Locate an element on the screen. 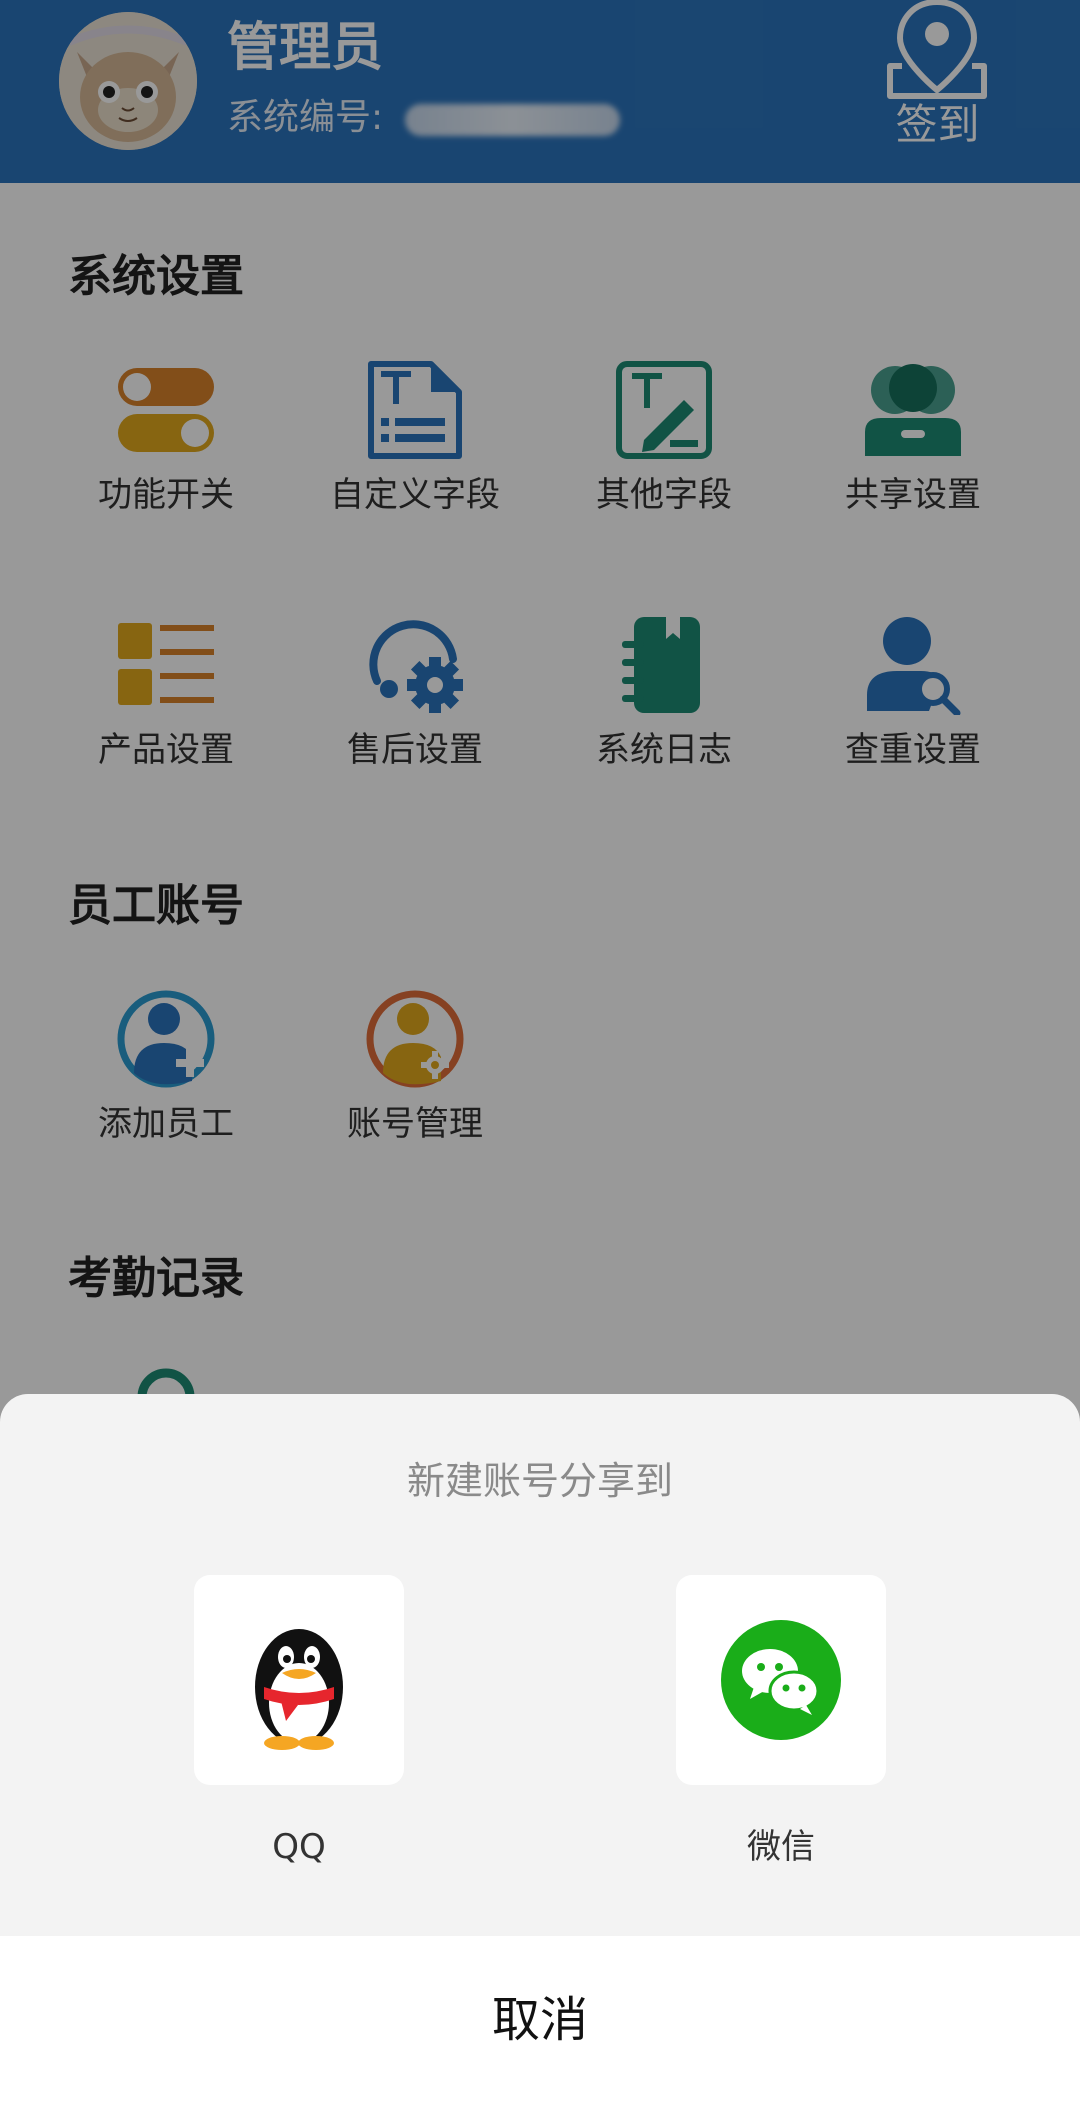 The width and height of the screenshot is (1080, 2120). share-qq-label: QQ is located at coordinates (299, 1847).